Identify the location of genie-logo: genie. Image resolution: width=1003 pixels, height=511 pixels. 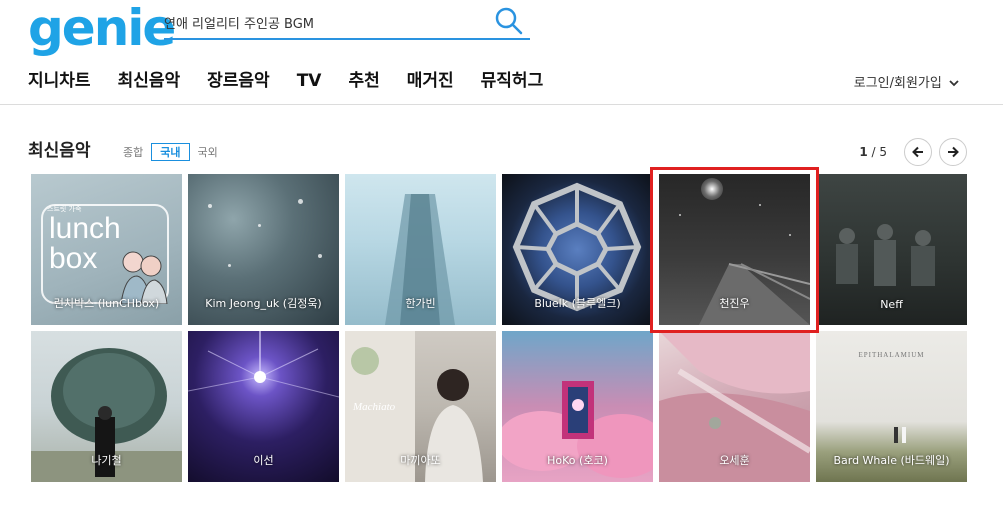
(102, 28).